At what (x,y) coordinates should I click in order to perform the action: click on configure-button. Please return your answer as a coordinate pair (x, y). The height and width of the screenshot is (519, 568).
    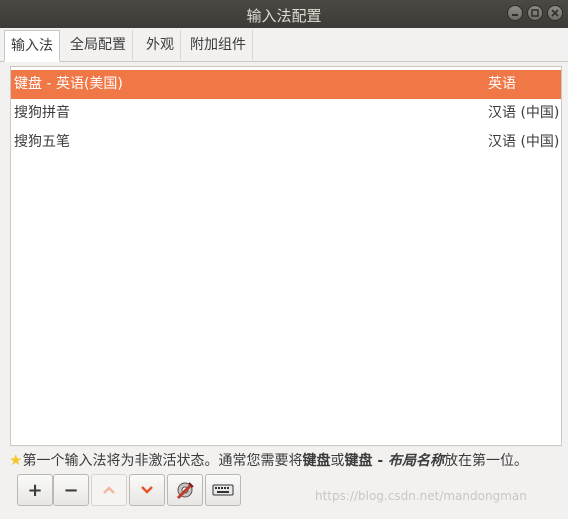
    Looking at the image, I should click on (185, 490).